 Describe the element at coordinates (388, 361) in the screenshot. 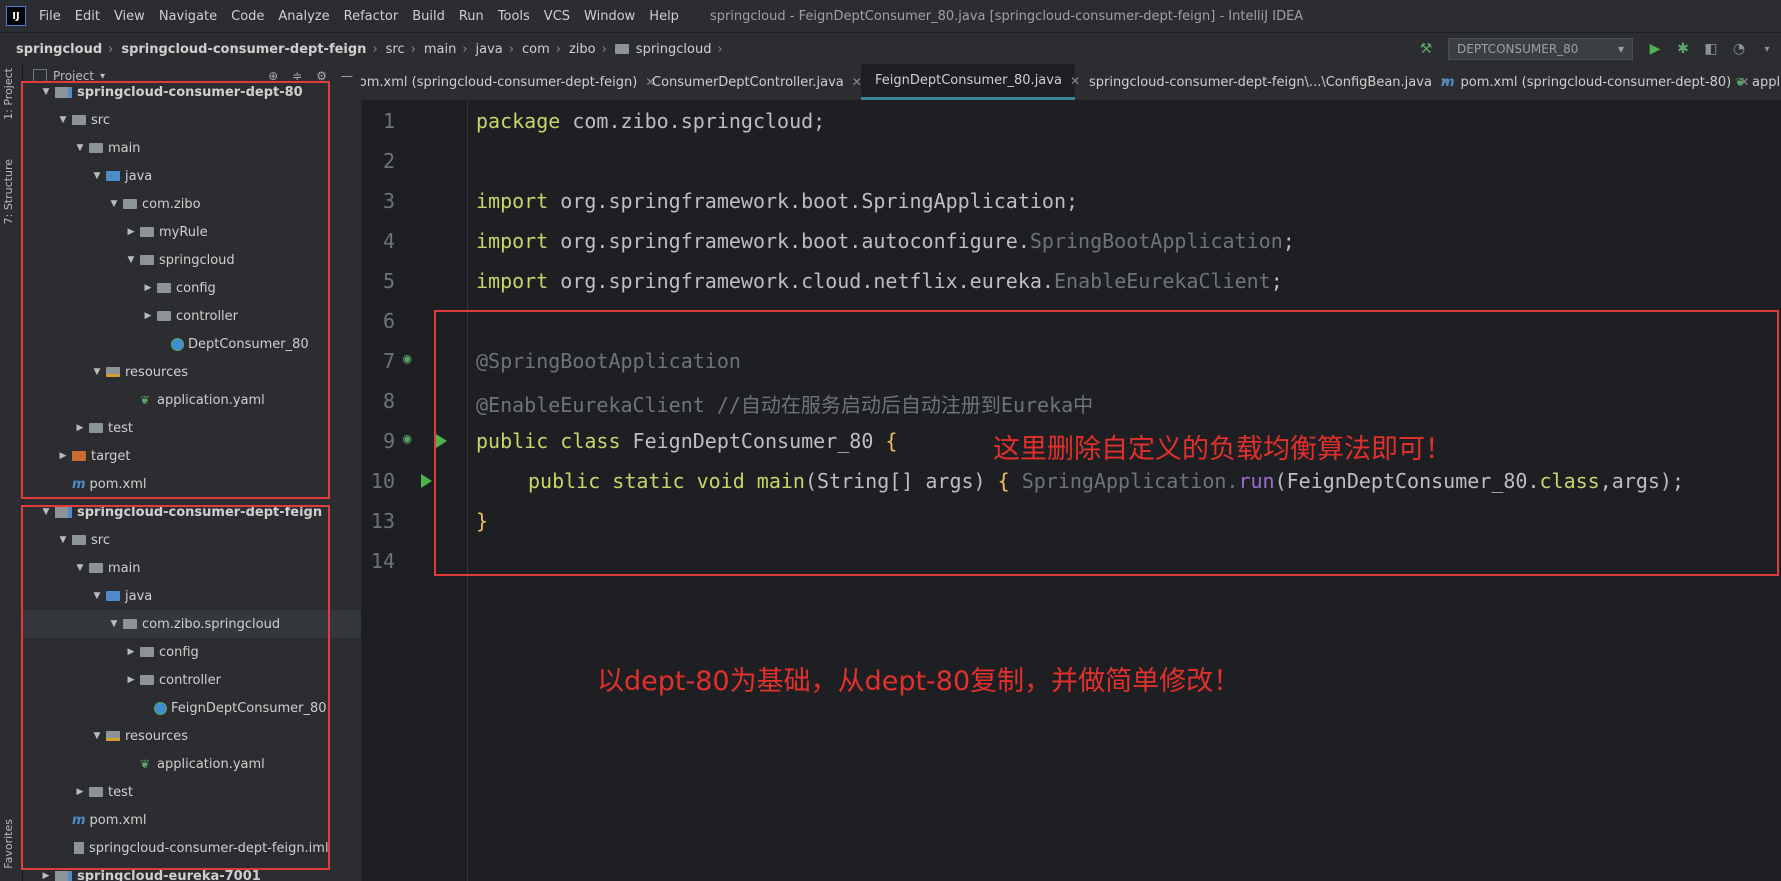

I see `line-number: 7` at that location.